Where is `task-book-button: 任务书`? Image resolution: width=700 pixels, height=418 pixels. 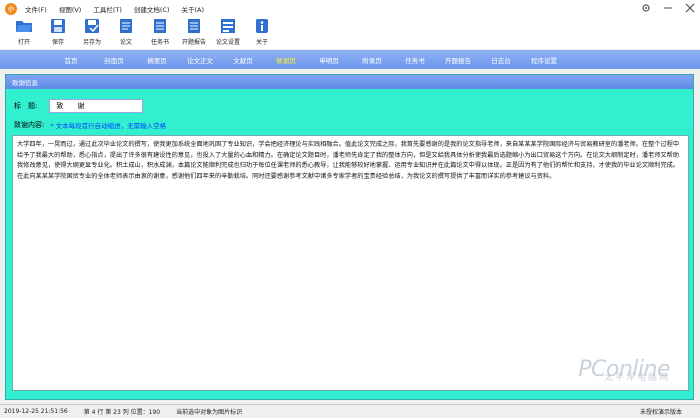
task-book-button: 任务书 is located at coordinates (160, 31).